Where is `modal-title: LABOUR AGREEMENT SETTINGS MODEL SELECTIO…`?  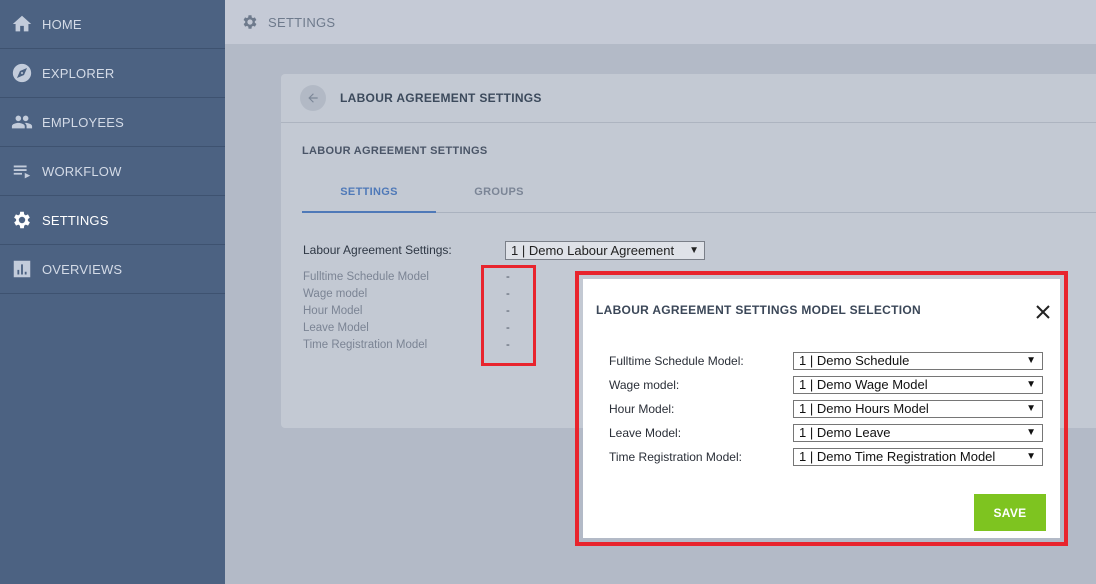 modal-title: LABOUR AGREEMENT SETTINGS MODEL SELECTIO… is located at coordinates (758, 310).